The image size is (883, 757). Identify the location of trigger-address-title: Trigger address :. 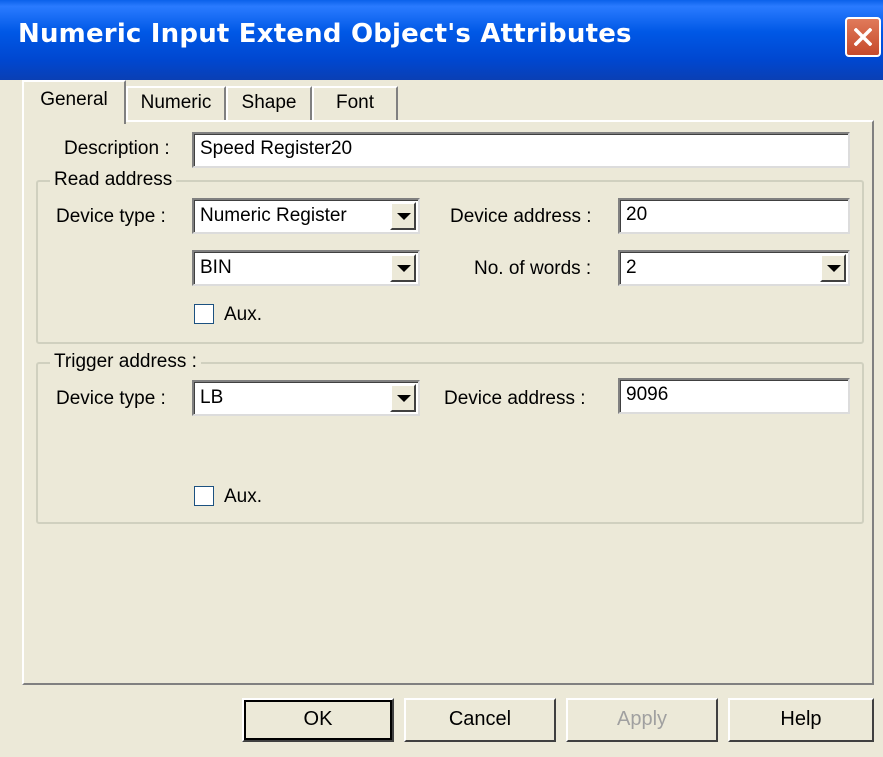
(125, 362).